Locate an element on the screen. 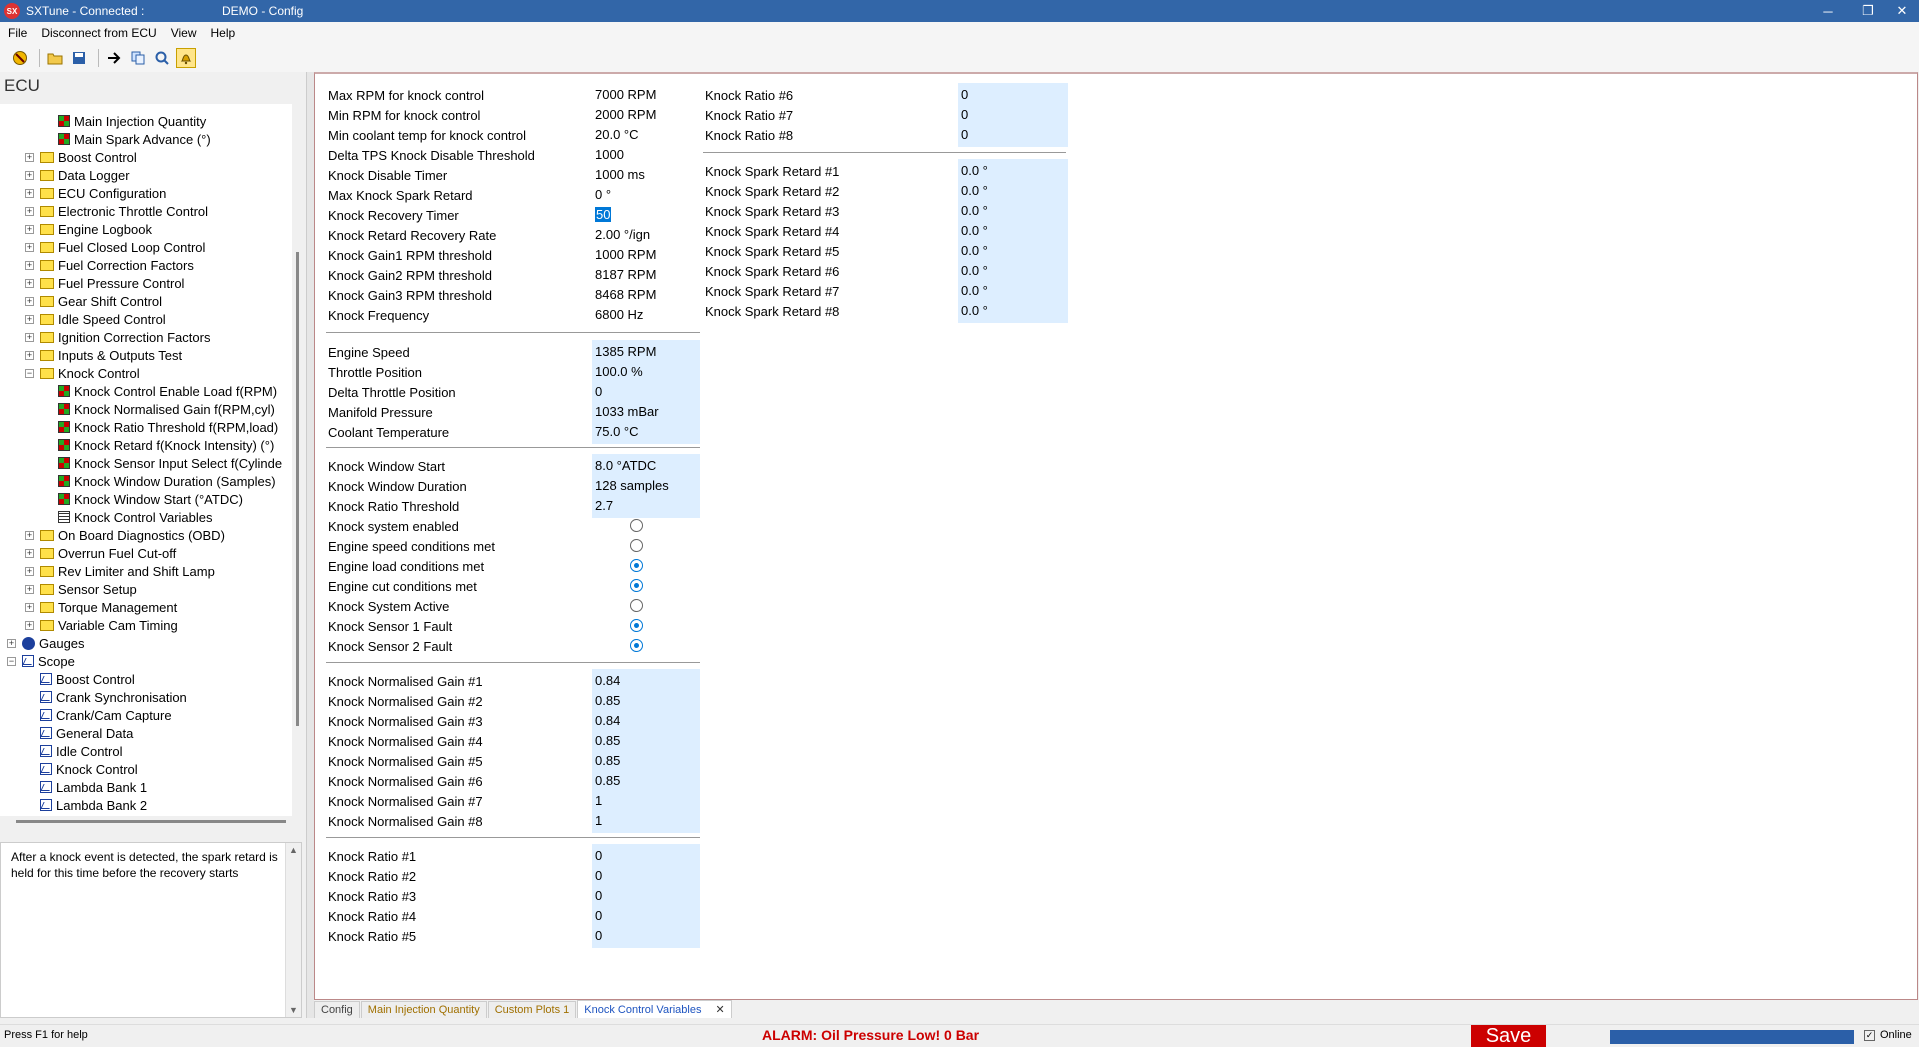  tree-item: Inputs & Outputs Test is located at coordinates (111, 355).